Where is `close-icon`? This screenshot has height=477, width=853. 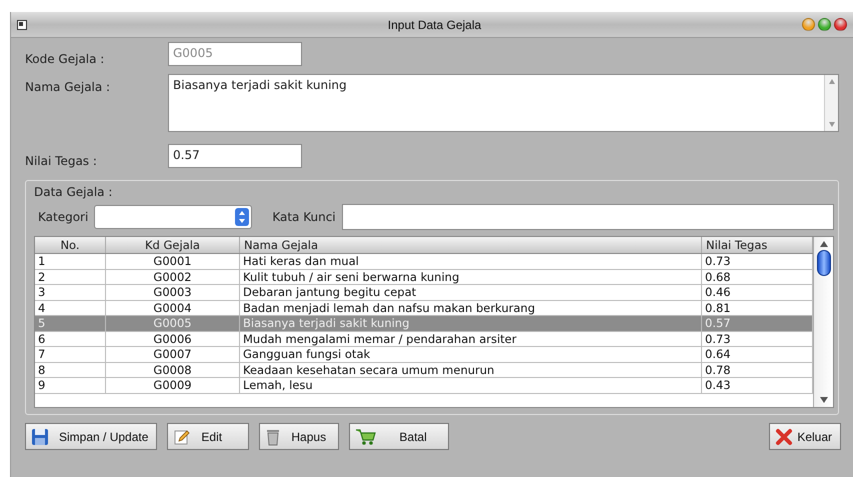
close-icon is located at coordinates (784, 437).